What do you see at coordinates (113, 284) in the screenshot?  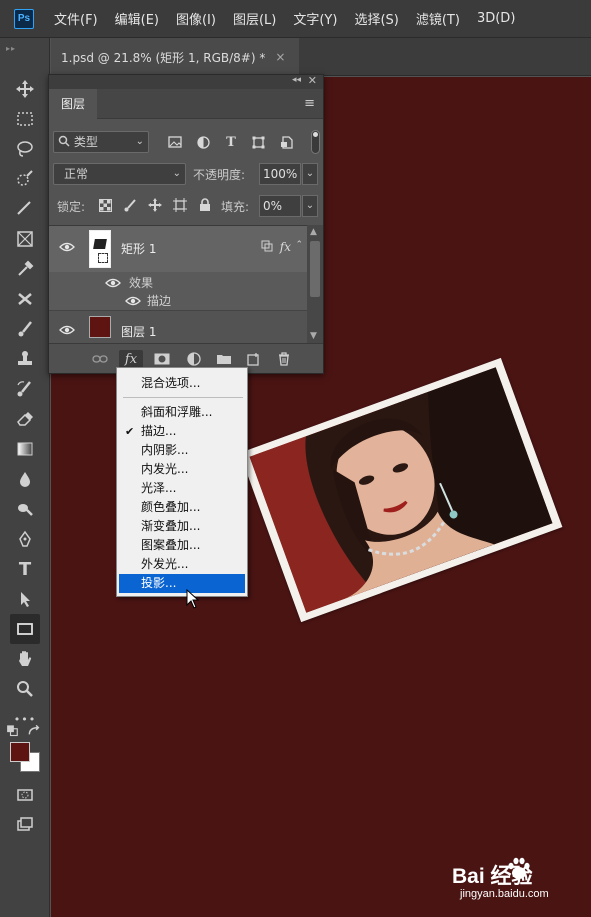 I see `effects-visibility-eye-icon` at bounding box center [113, 284].